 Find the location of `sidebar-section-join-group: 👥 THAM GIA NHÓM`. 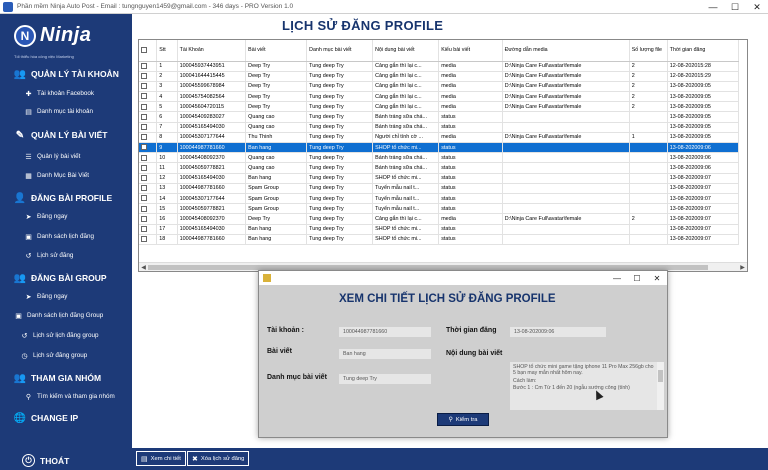

sidebar-section-join-group: 👥 THAM GIA NHÓM is located at coordinates (57, 378).